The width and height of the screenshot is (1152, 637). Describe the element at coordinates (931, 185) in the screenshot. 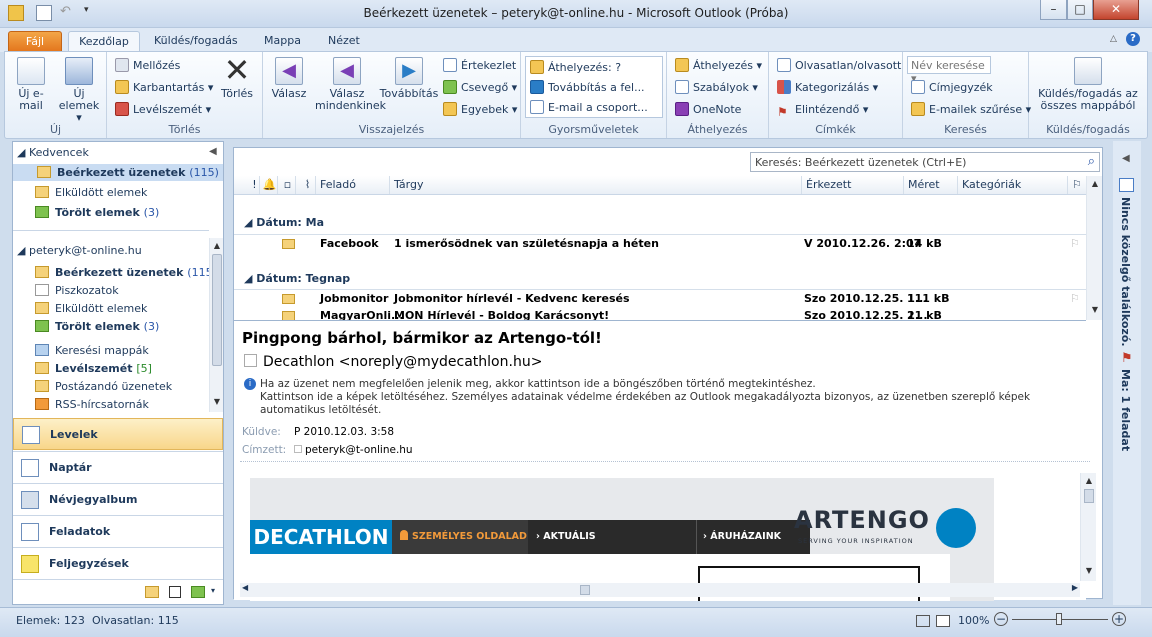

I see `column-size: Méret` at that location.